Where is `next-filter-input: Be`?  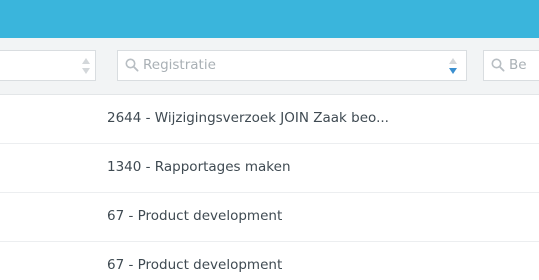
next-filter-input: Be is located at coordinates (511, 65).